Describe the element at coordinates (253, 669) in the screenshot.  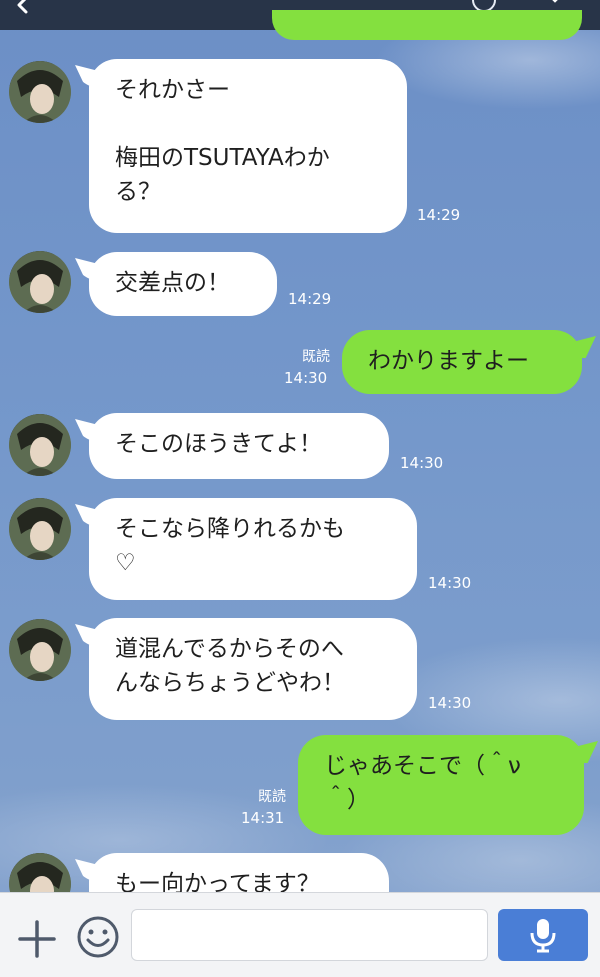
I see `message-bubble: 道混んでるからそのへ んならちょうどやわ！` at that location.